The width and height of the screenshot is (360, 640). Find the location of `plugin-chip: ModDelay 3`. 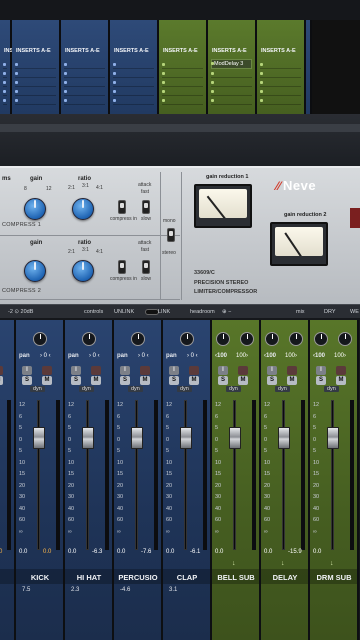

plugin-chip: ModDelay 3 is located at coordinates (231, 64).